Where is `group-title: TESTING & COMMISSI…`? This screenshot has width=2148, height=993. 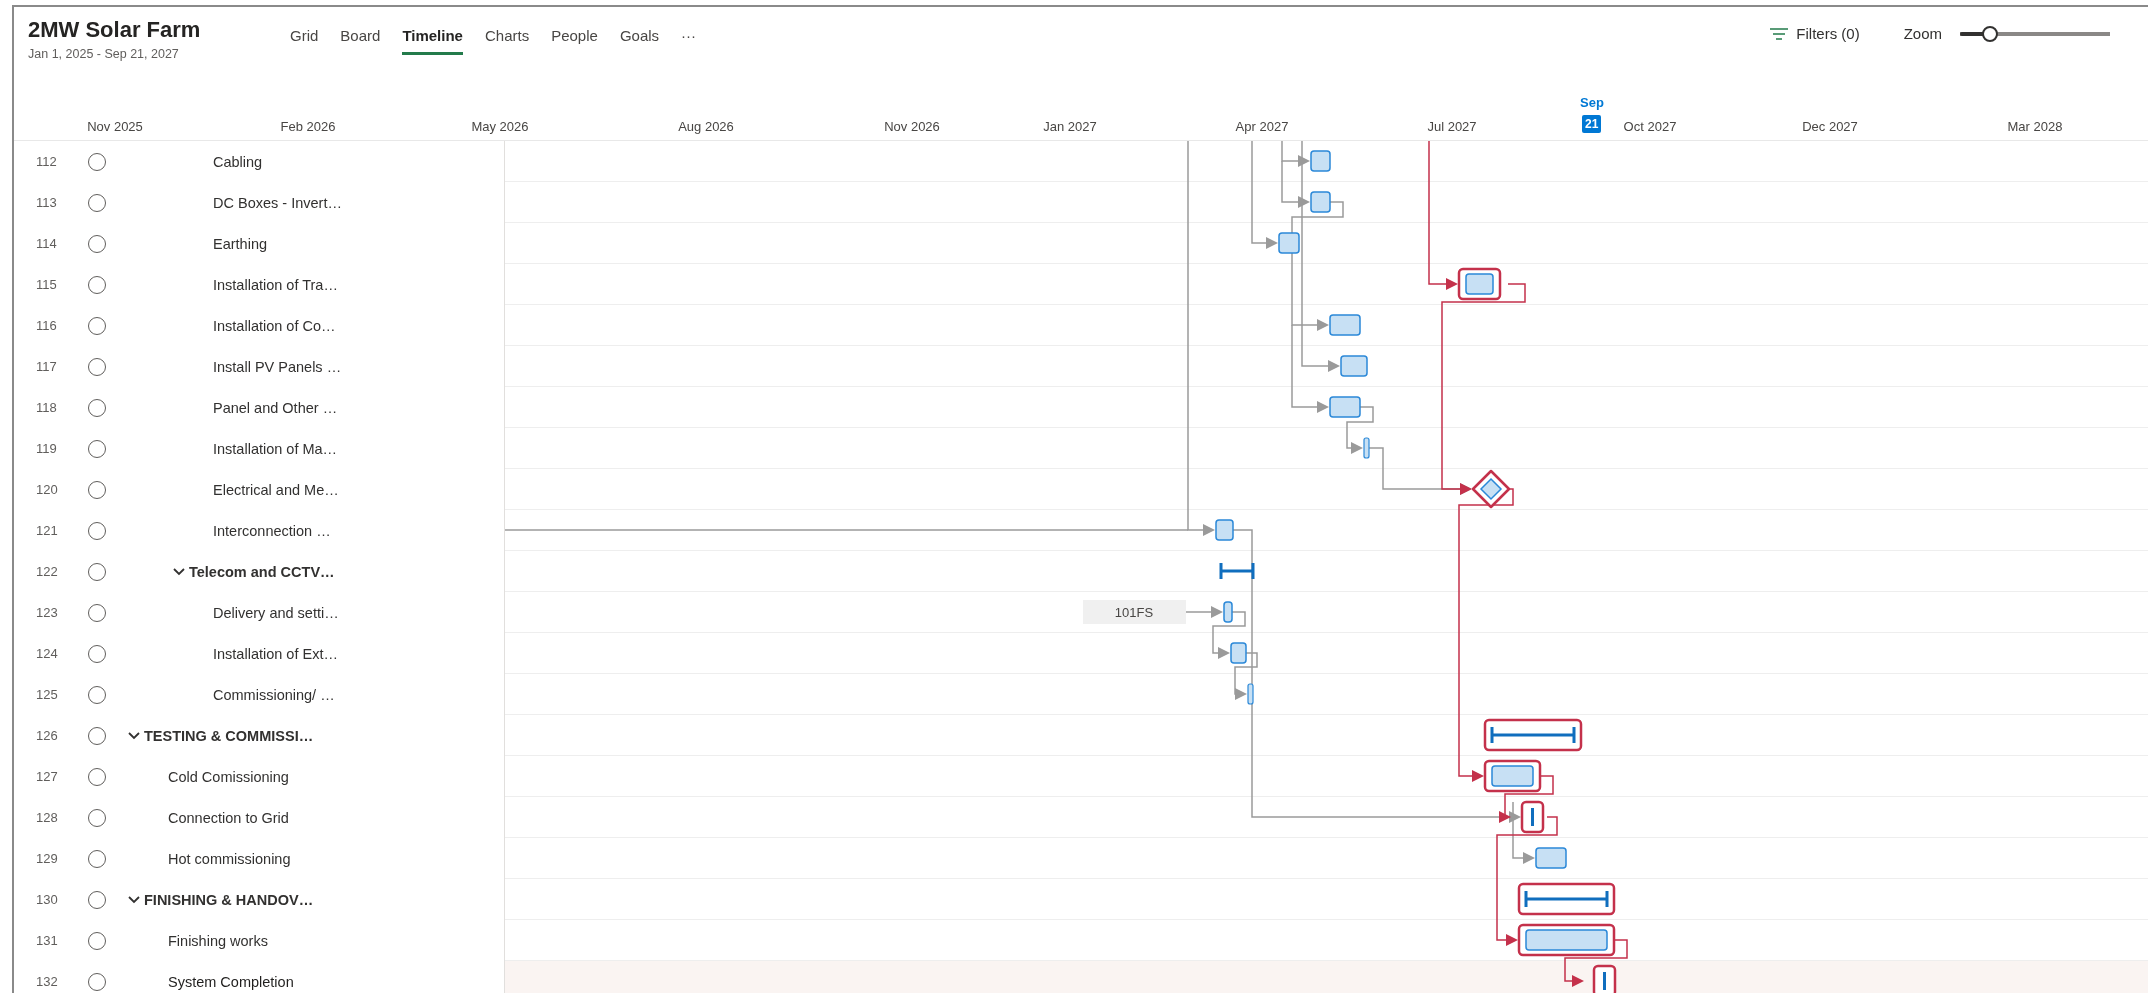 group-title: TESTING & COMMISSI… is located at coordinates (229, 735).